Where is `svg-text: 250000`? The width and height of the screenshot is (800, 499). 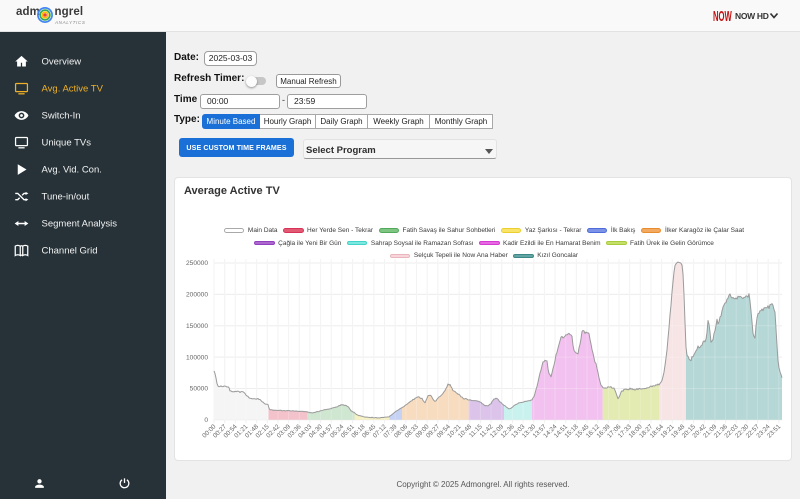 svg-text: 250000 is located at coordinates (197, 263).